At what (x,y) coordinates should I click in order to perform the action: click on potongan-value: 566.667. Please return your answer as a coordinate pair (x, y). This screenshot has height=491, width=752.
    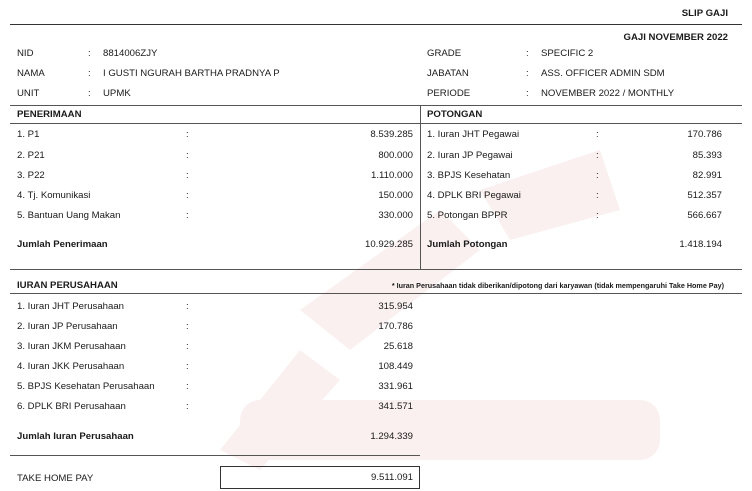
    Looking at the image, I should click on (704, 215).